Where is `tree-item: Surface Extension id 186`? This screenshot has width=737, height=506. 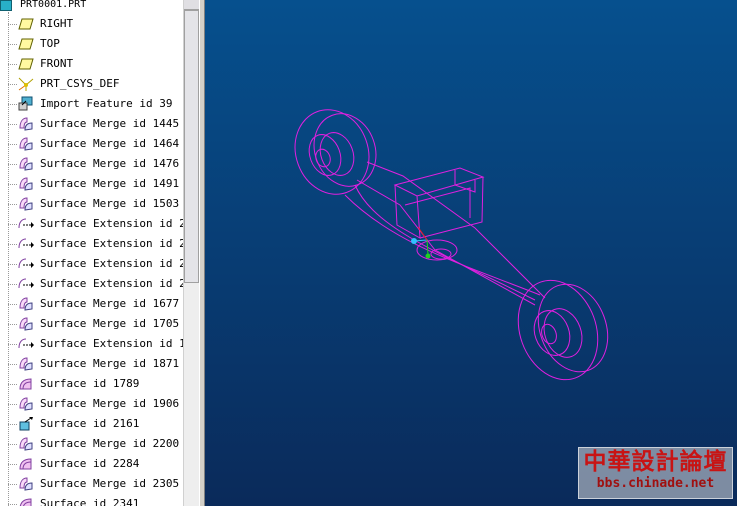
tree-item: Surface Extension id 186 is located at coordinates (91, 344).